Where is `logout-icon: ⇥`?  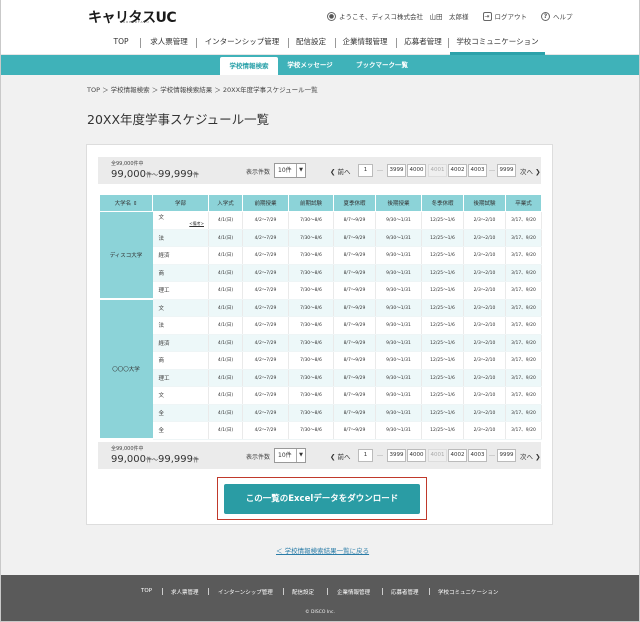
logout-icon: ⇥ is located at coordinates (487, 16).